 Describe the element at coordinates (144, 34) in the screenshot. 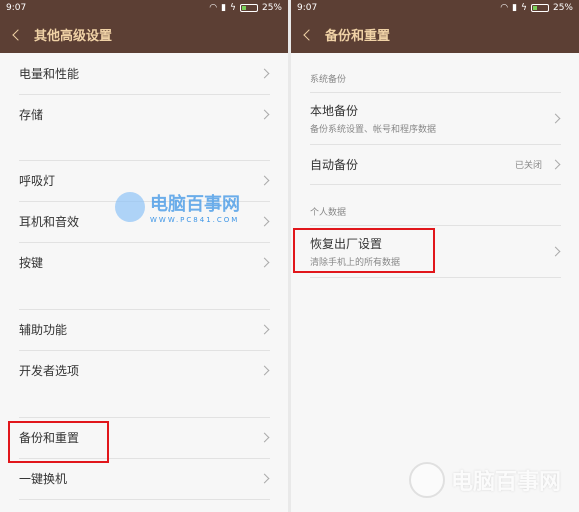

I see `header: 其他高级设置` at that location.